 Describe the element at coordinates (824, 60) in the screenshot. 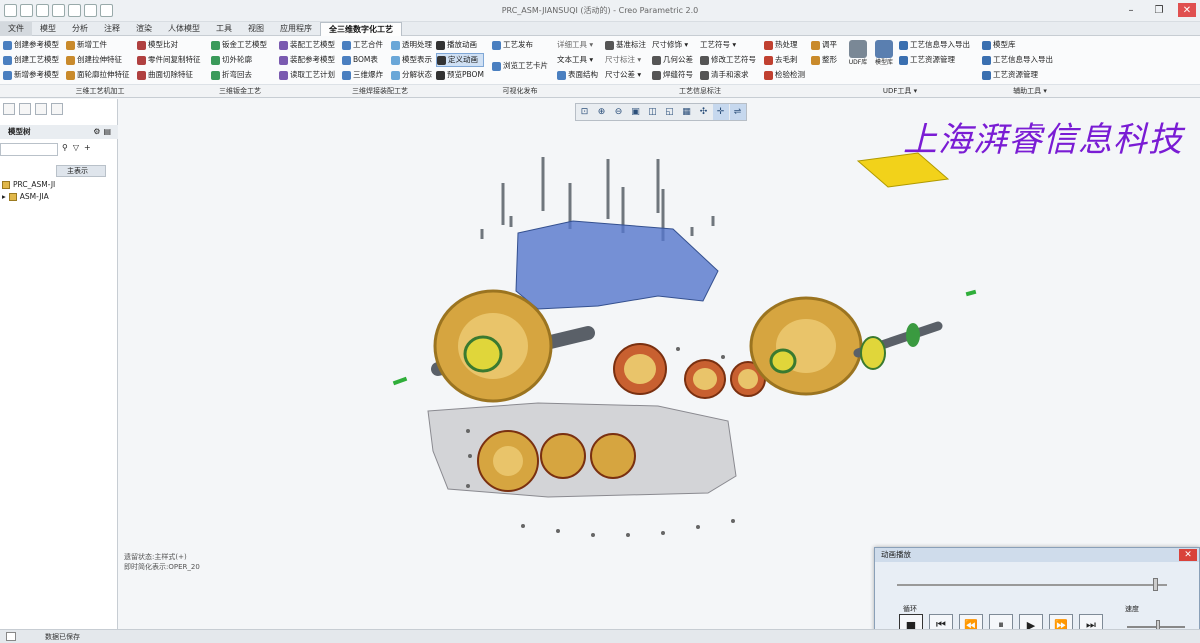

I see `shaping-button: 整形` at that location.